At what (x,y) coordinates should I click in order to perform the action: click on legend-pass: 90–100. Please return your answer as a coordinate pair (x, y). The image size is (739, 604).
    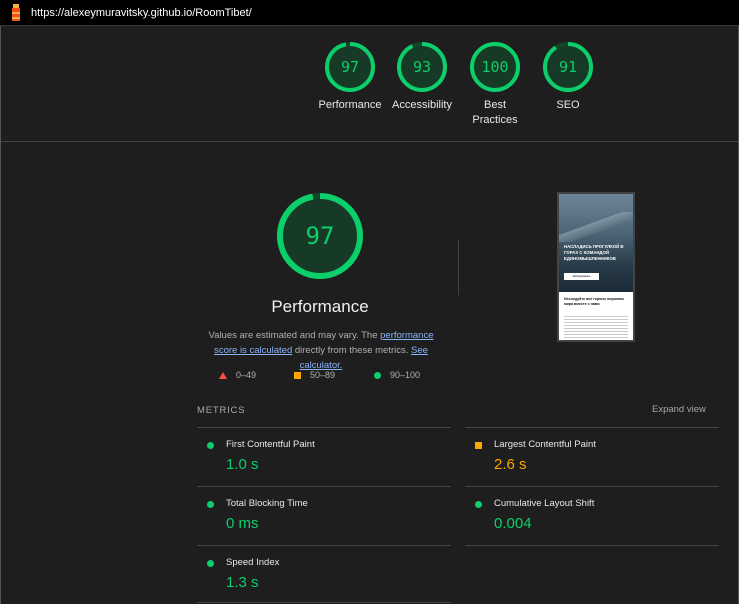
    Looking at the image, I should click on (397, 375).